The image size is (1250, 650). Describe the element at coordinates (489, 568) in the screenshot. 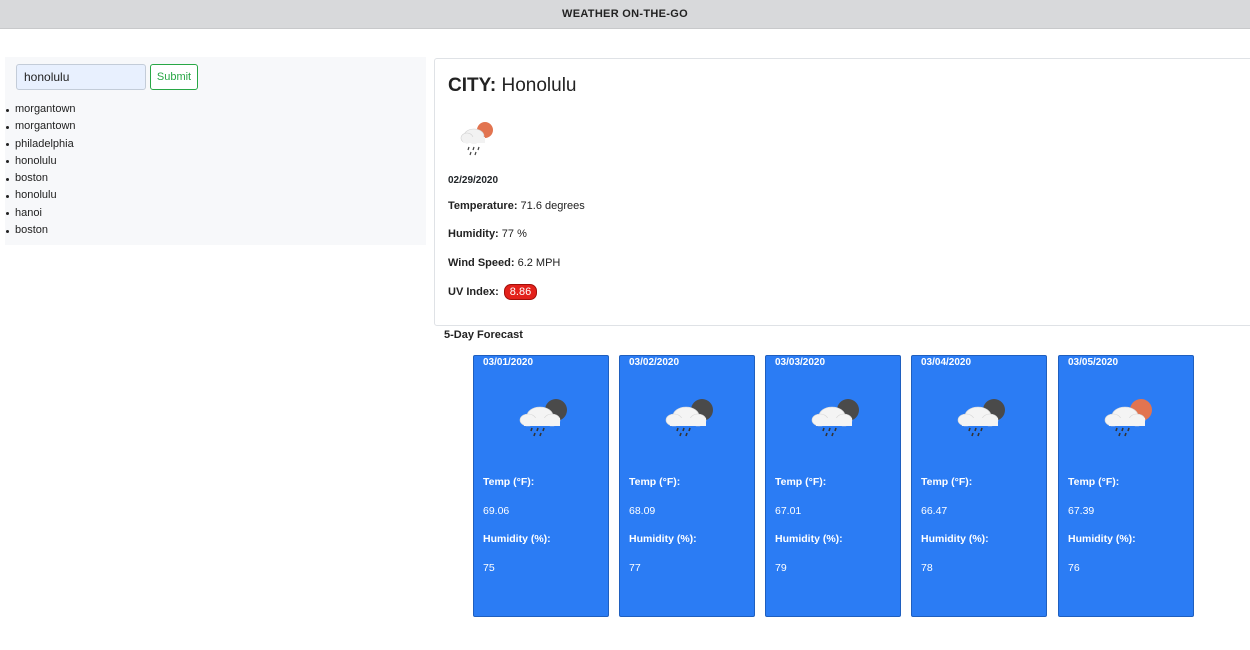

I see `forecast-humidity-value: 75` at that location.